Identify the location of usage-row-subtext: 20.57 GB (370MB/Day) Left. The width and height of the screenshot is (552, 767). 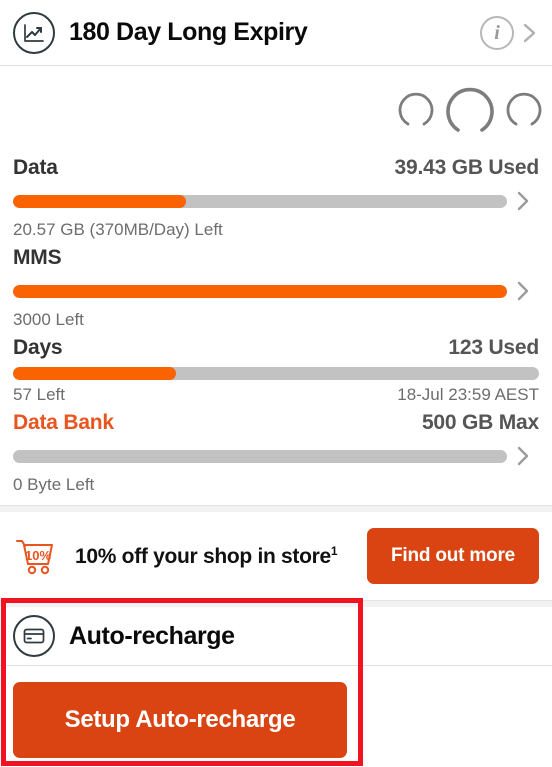
(118, 229).